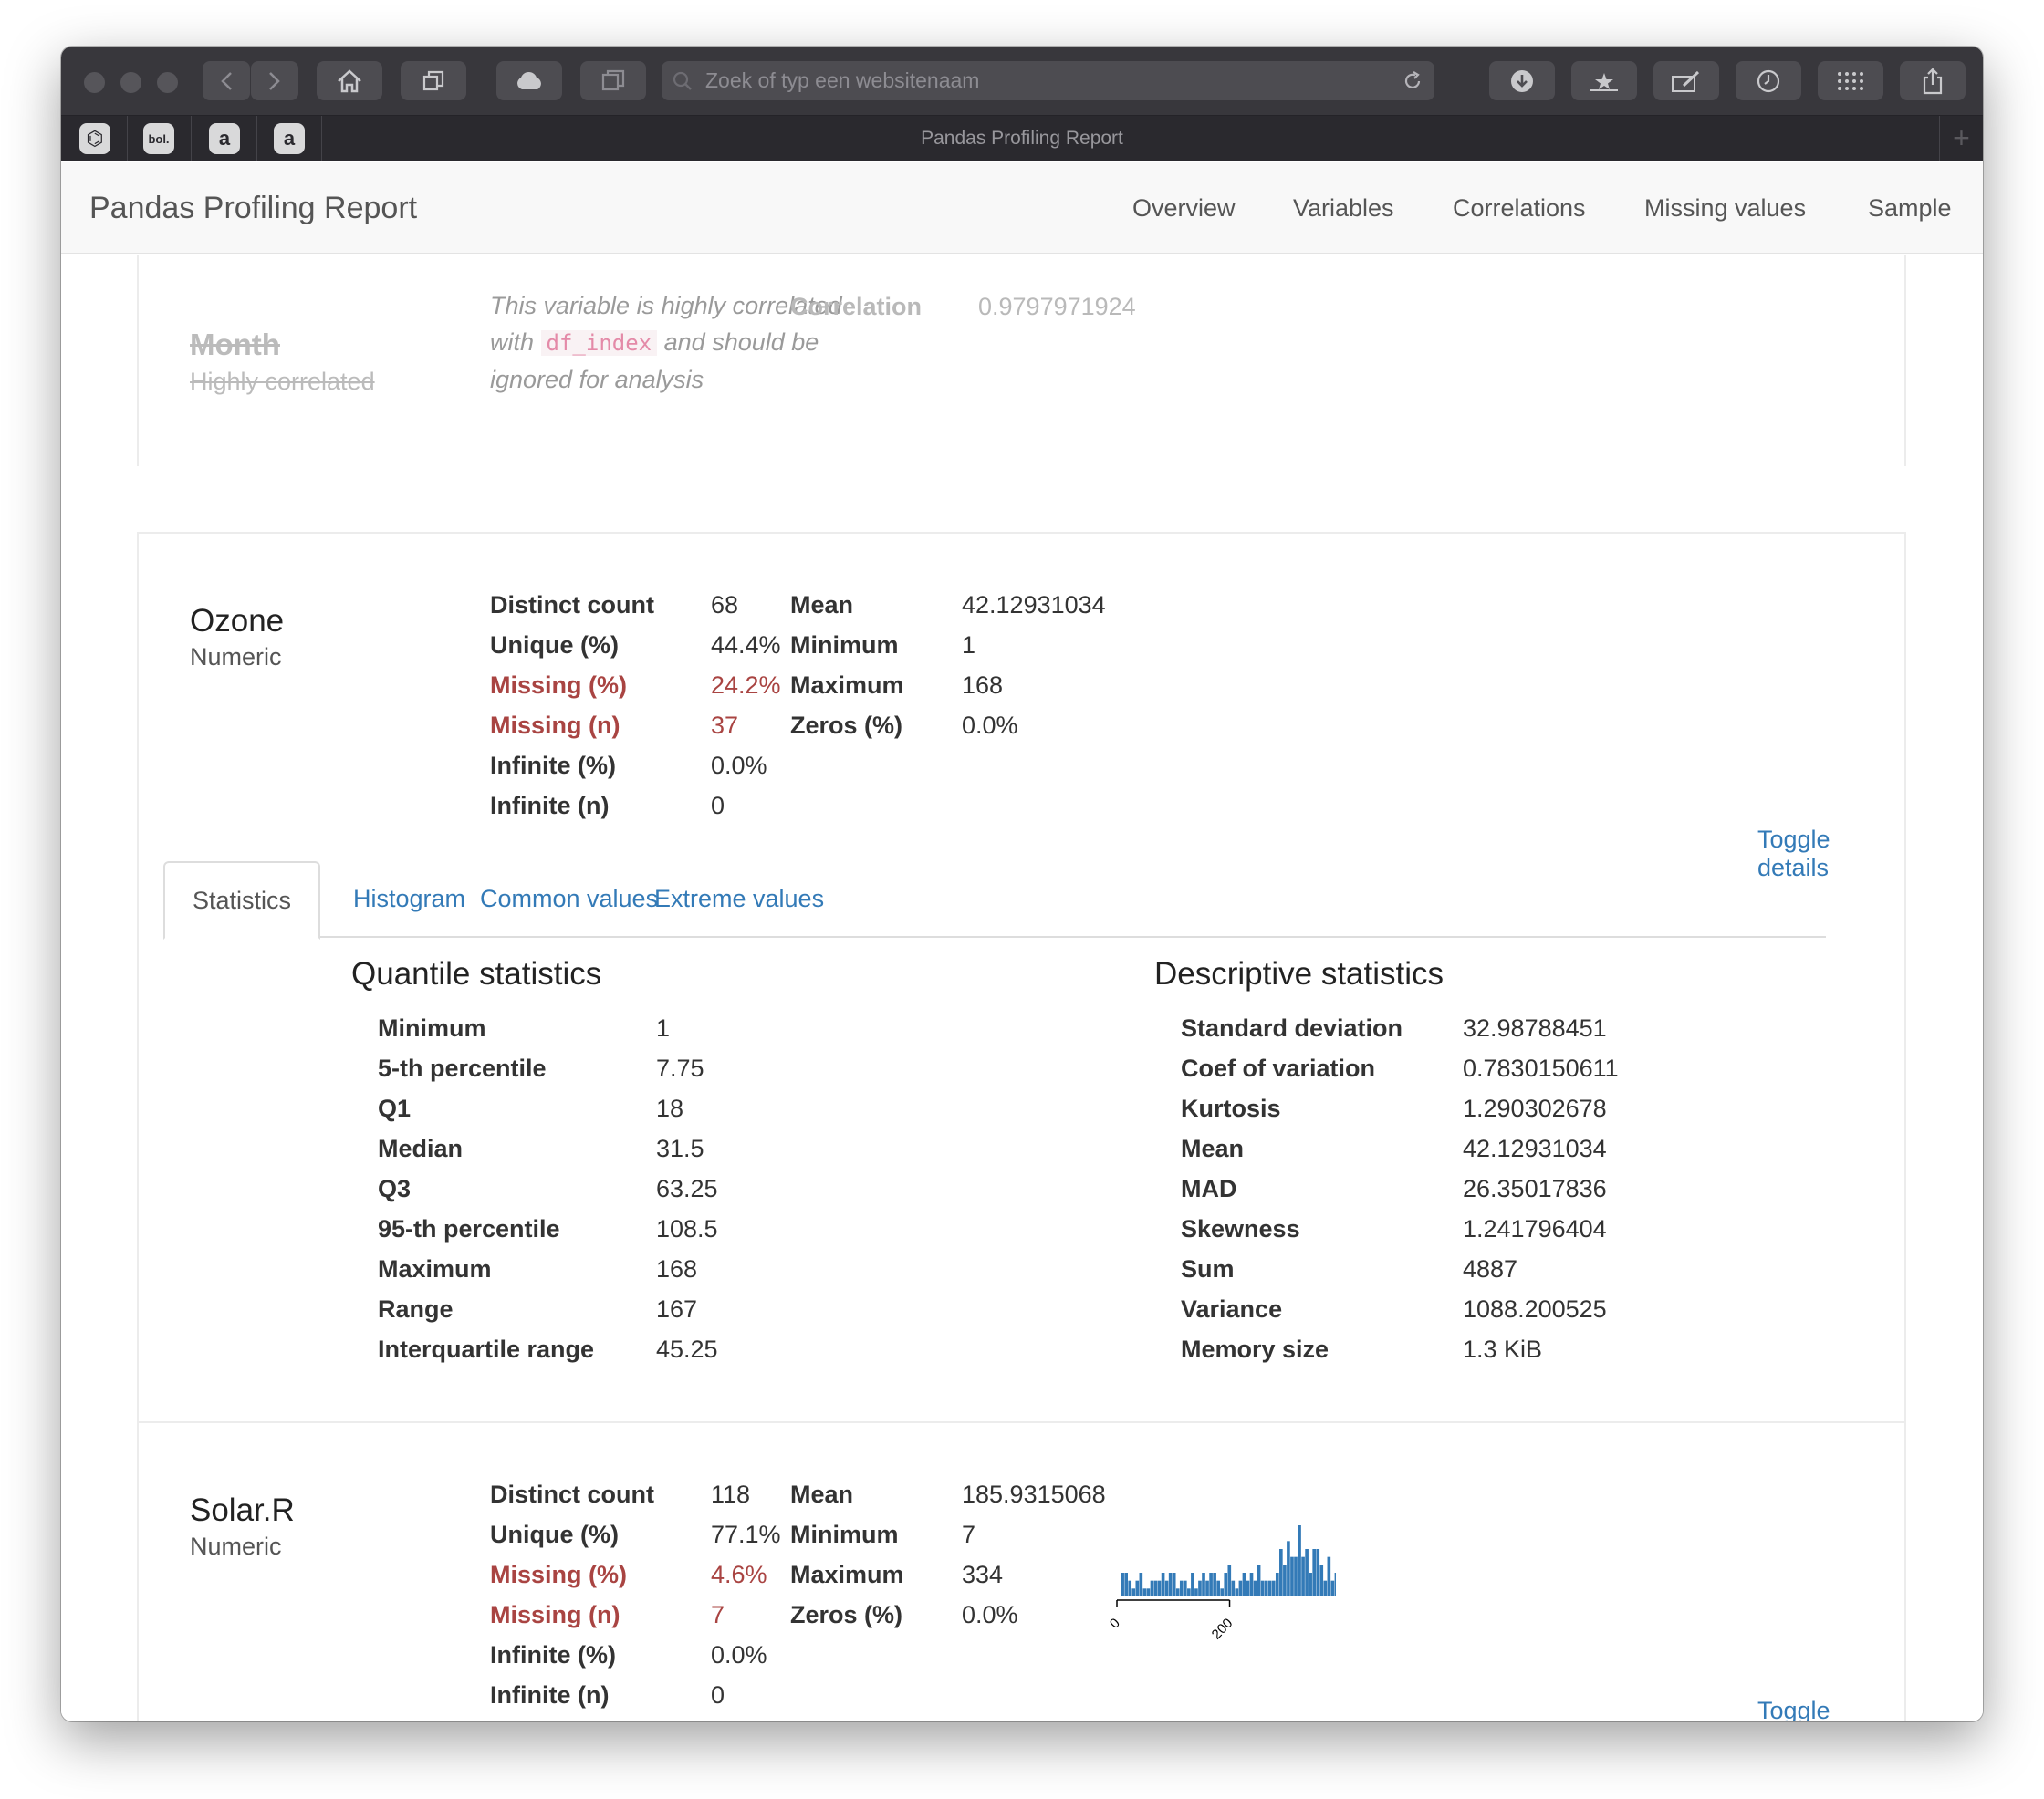 This screenshot has width=2044, height=1799. I want to click on descriptive-label: Variance, so click(1232, 1309).